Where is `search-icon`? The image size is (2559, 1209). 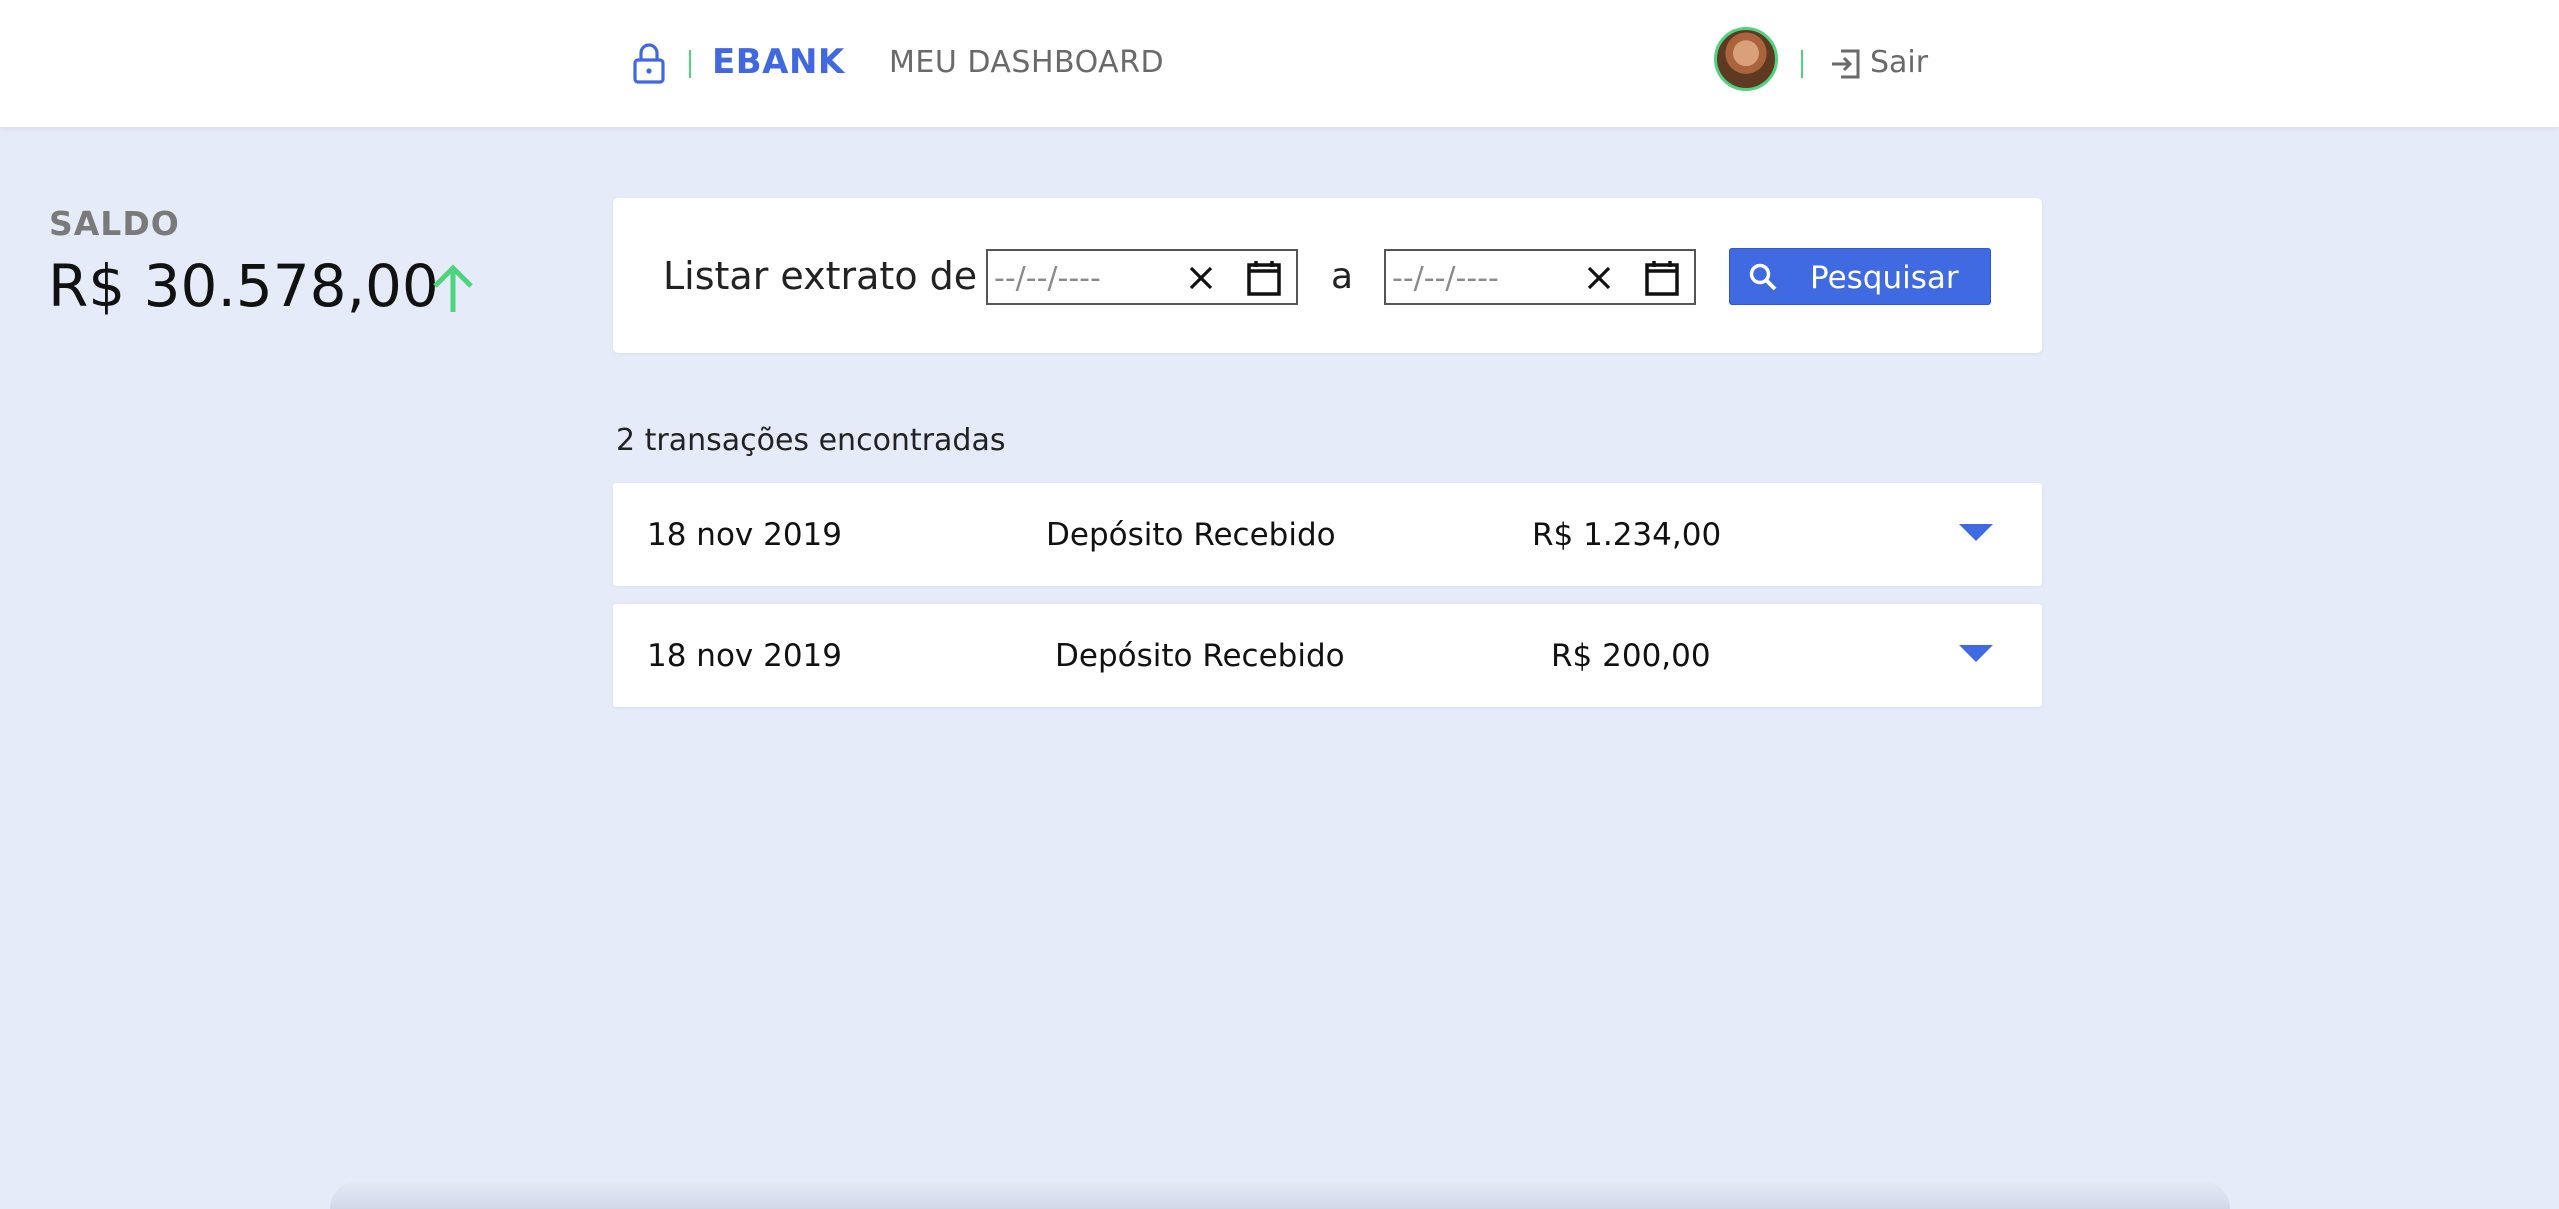
search-icon is located at coordinates (1763, 277).